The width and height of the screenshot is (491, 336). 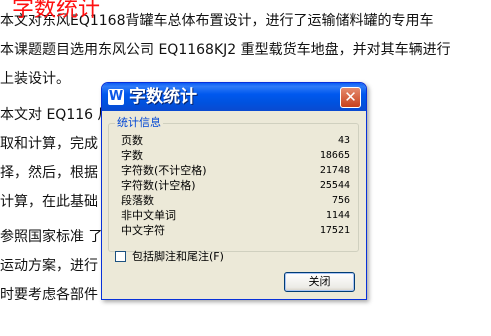 I want to click on stat-row-characters-no-spaces: 字符数(不计空格) 21748, so click(x=235, y=170).